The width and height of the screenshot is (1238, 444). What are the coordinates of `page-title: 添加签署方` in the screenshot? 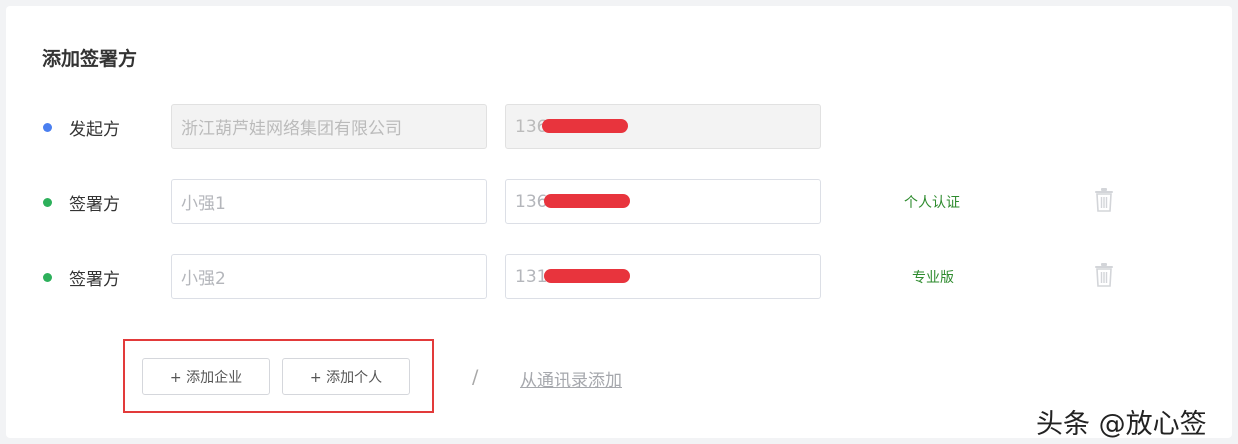 It's located at (90, 59).